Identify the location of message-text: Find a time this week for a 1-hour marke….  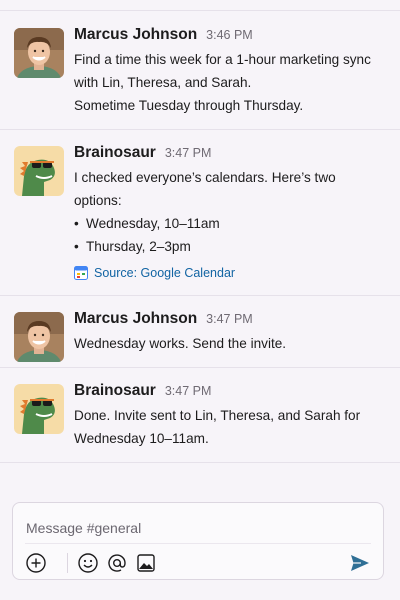
(222, 59).